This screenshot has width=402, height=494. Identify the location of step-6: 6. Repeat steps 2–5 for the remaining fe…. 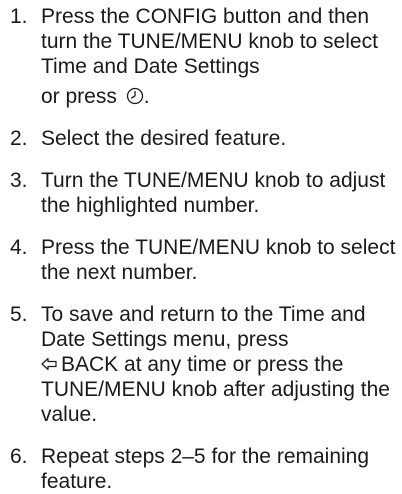
(203, 469).